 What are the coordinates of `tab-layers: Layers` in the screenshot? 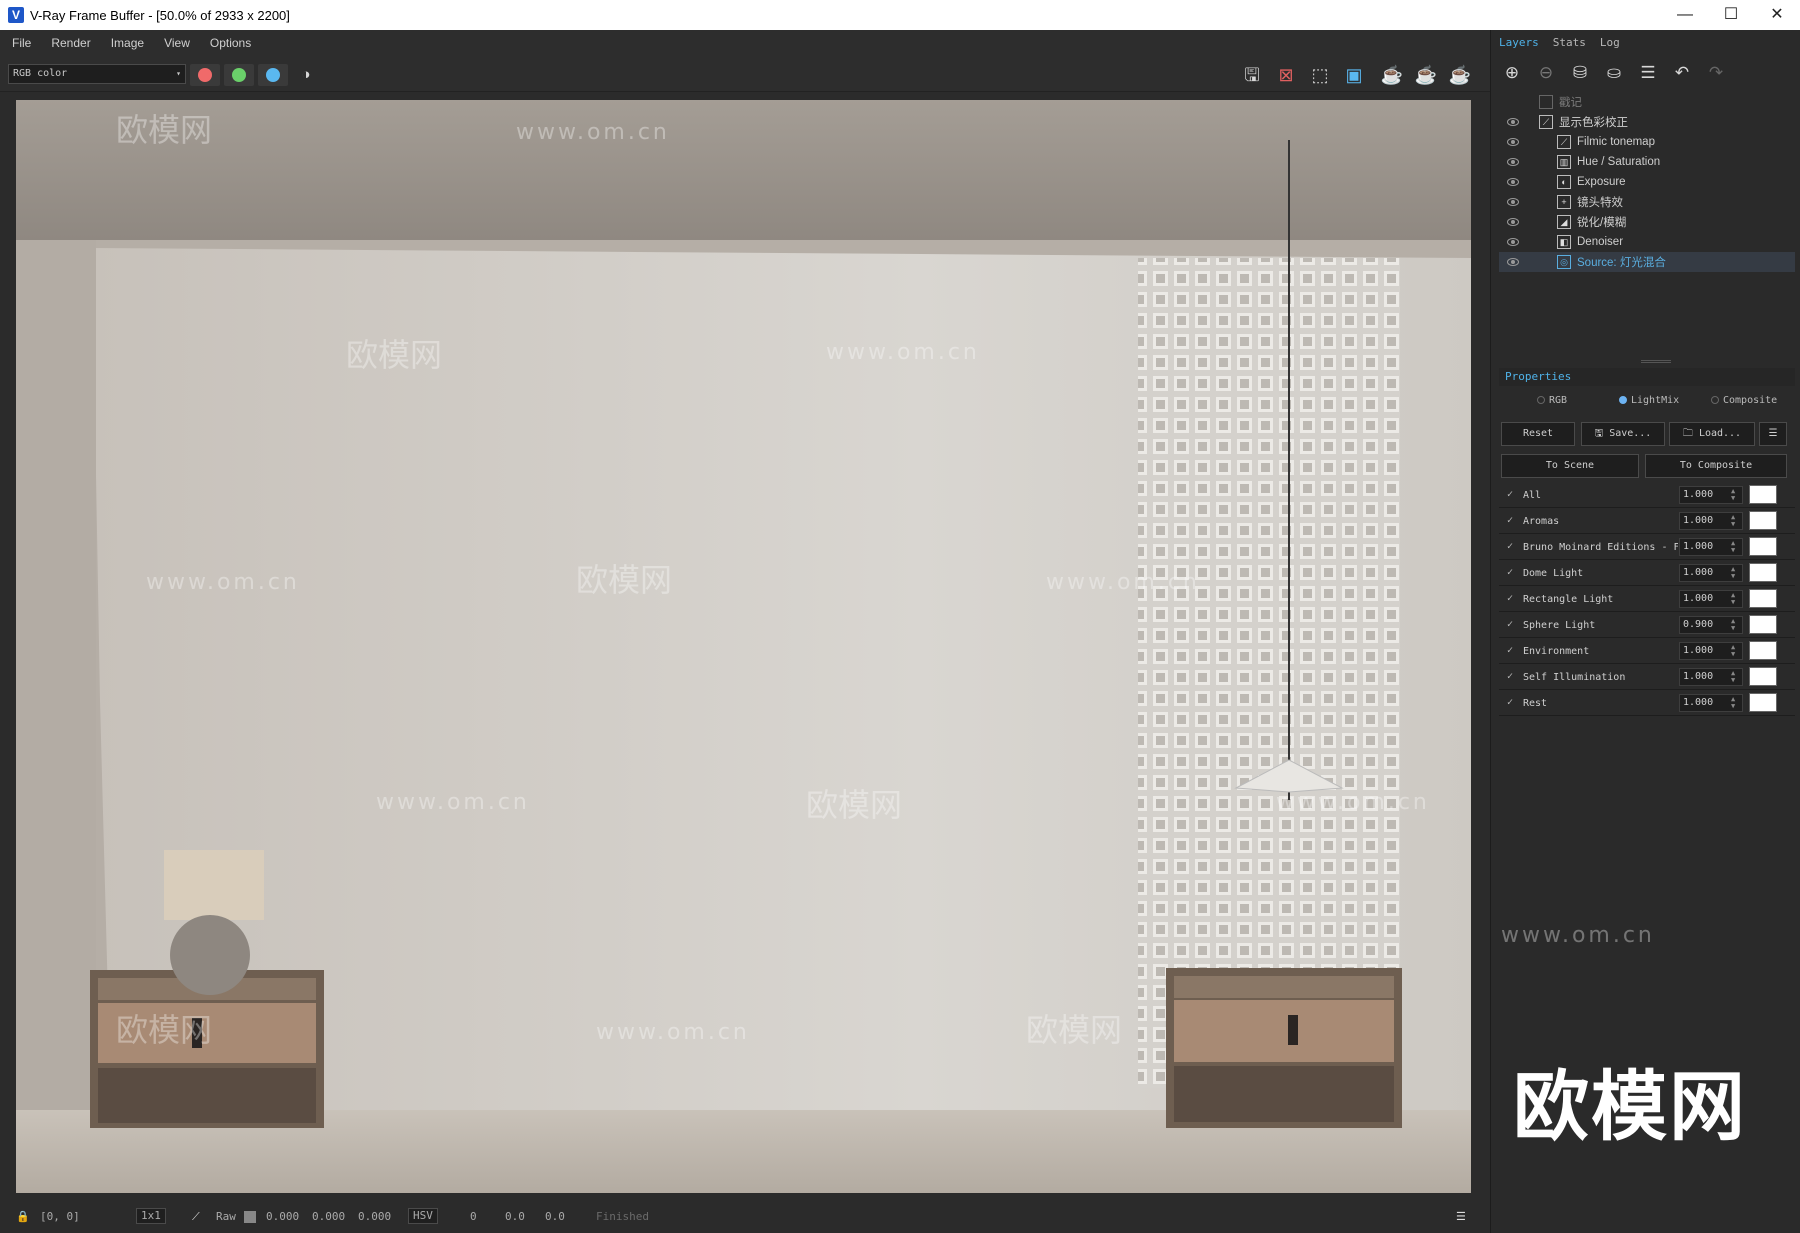 It's located at (1519, 42).